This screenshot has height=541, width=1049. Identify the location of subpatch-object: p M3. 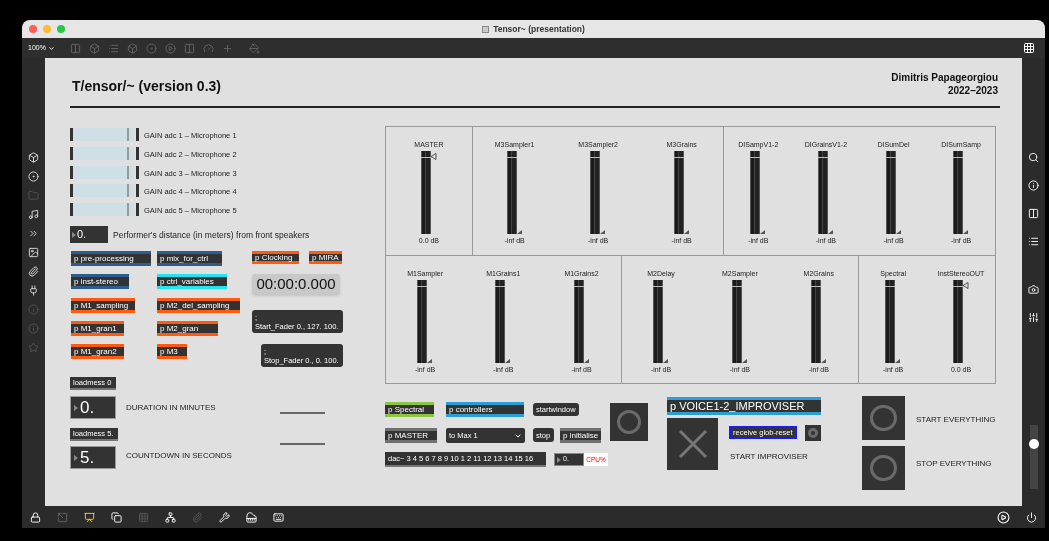
(172, 351).